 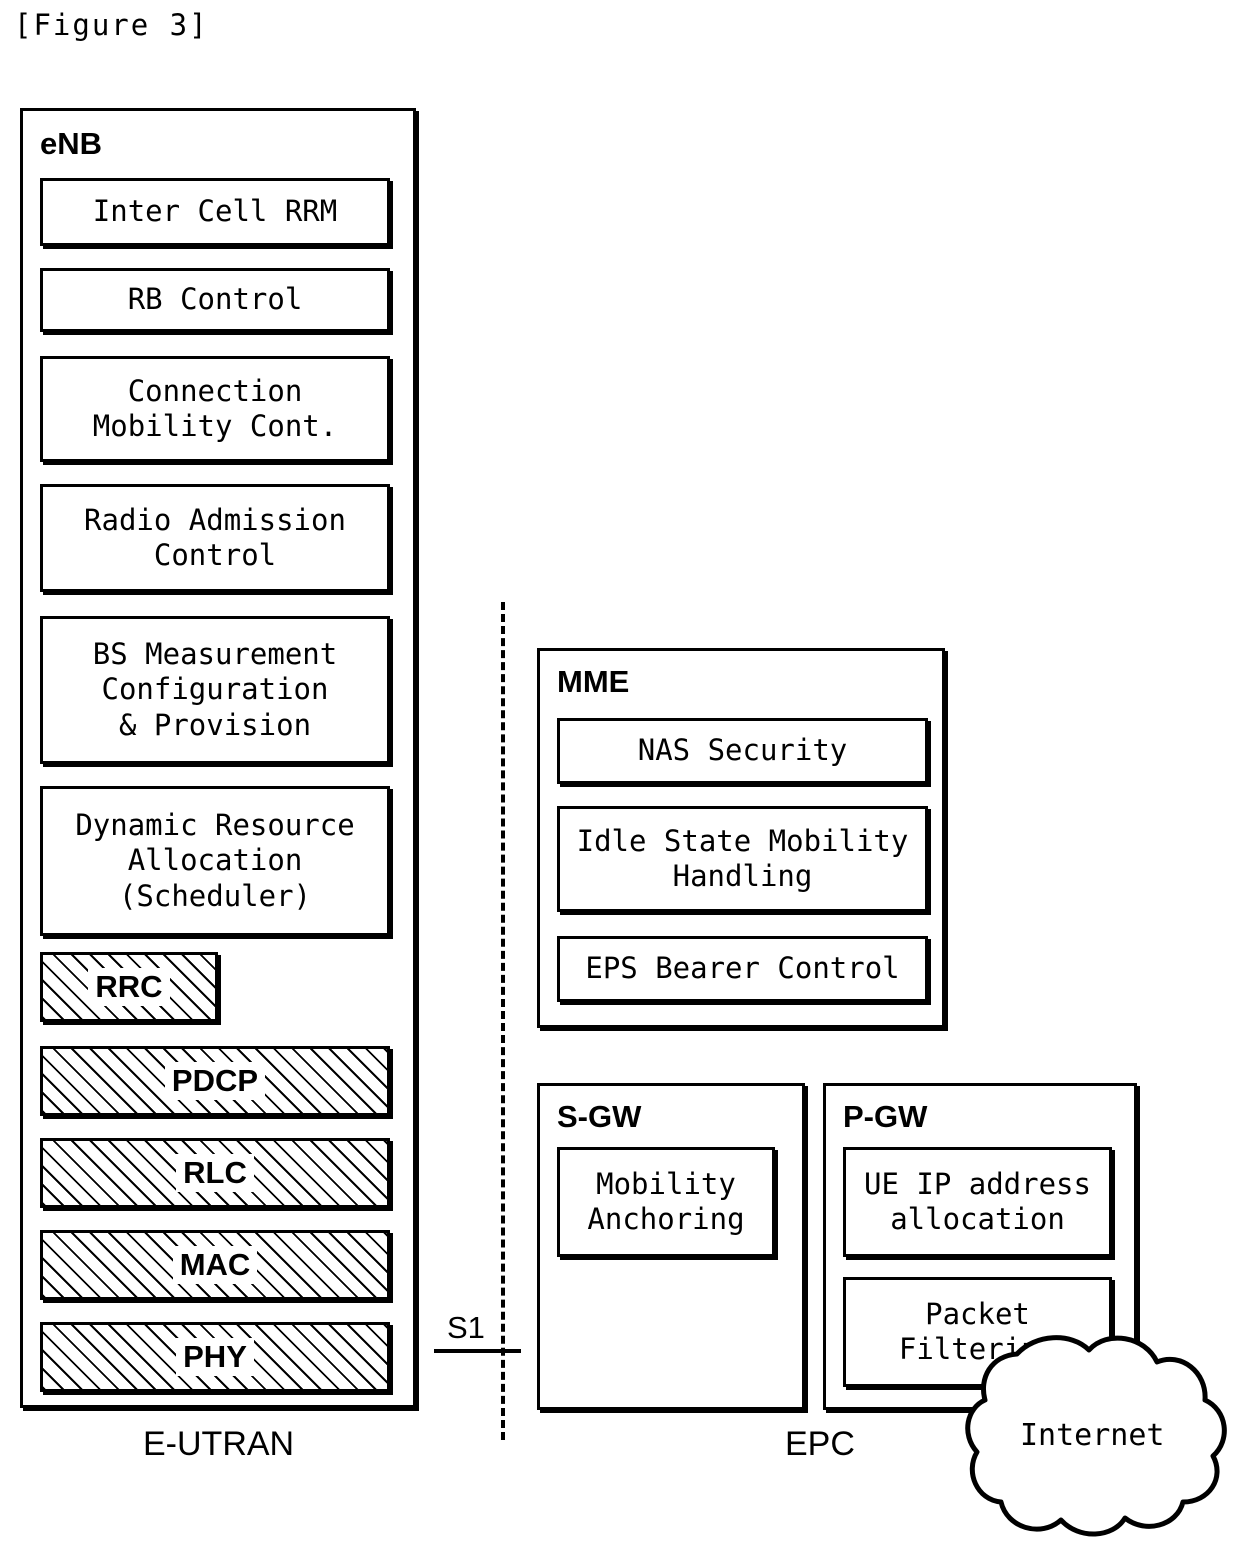 I want to click on phy-box: PHY, so click(x=215, y=1357).